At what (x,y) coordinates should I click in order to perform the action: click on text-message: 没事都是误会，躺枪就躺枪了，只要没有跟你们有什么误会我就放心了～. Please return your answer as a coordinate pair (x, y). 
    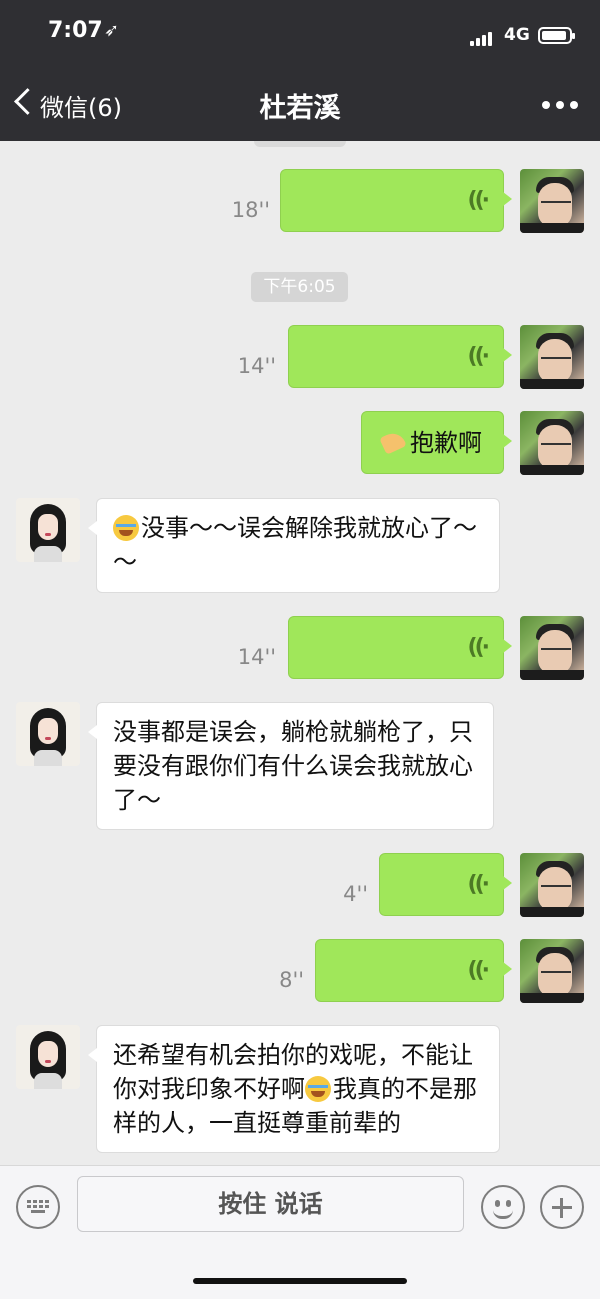
    Looking at the image, I should click on (291, 766).